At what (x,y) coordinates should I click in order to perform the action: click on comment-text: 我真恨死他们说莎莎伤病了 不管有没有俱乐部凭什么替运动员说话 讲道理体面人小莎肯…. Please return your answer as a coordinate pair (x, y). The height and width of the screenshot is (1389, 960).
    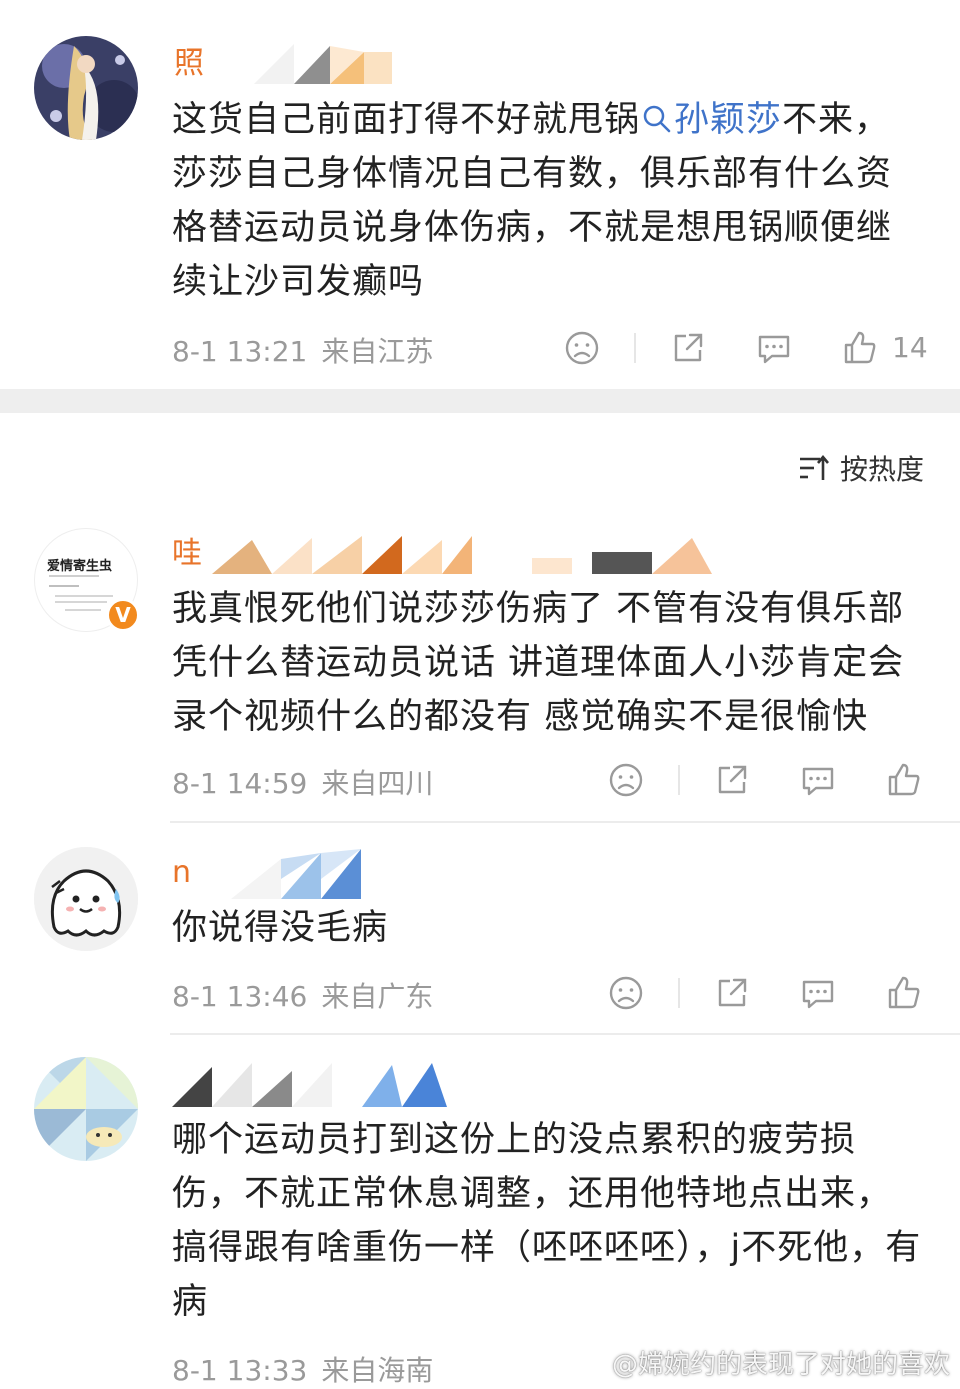
    Looking at the image, I should click on (538, 663).